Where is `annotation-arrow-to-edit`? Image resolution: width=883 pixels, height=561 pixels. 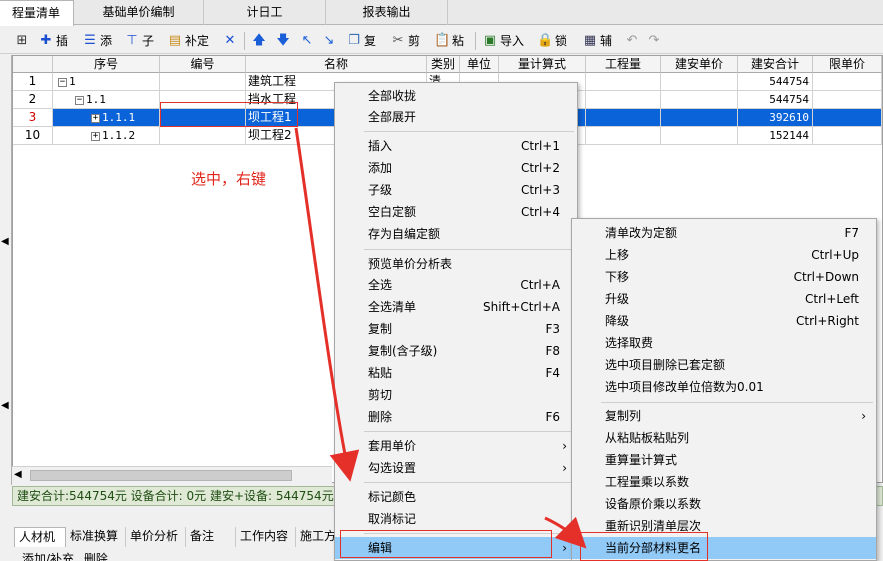
annotation-arrow-to-edit is located at coordinates (327, 304).